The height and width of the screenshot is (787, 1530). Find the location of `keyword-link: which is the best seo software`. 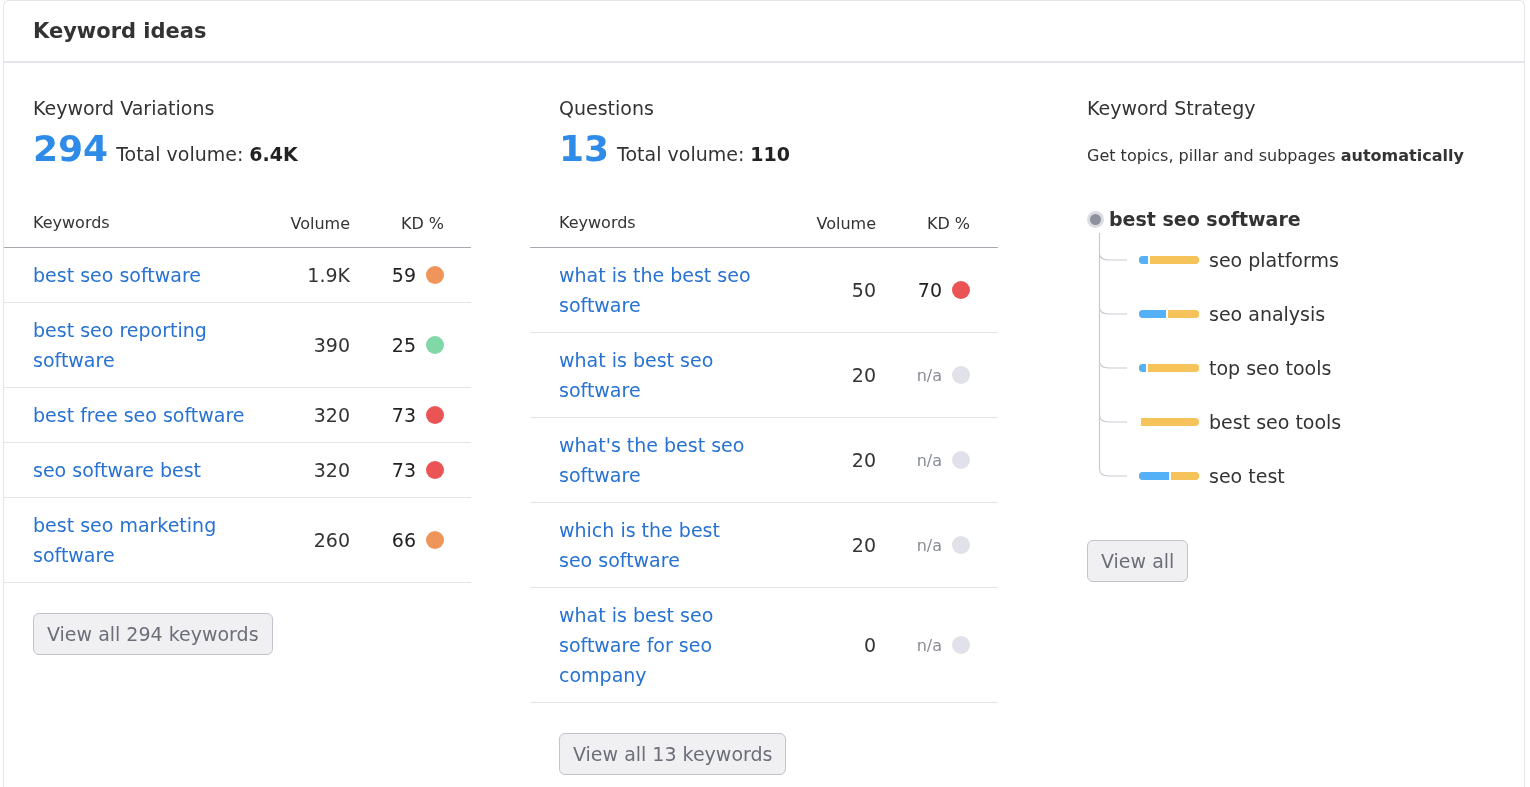

keyword-link: which is the best seo software is located at coordinates (659, 545).